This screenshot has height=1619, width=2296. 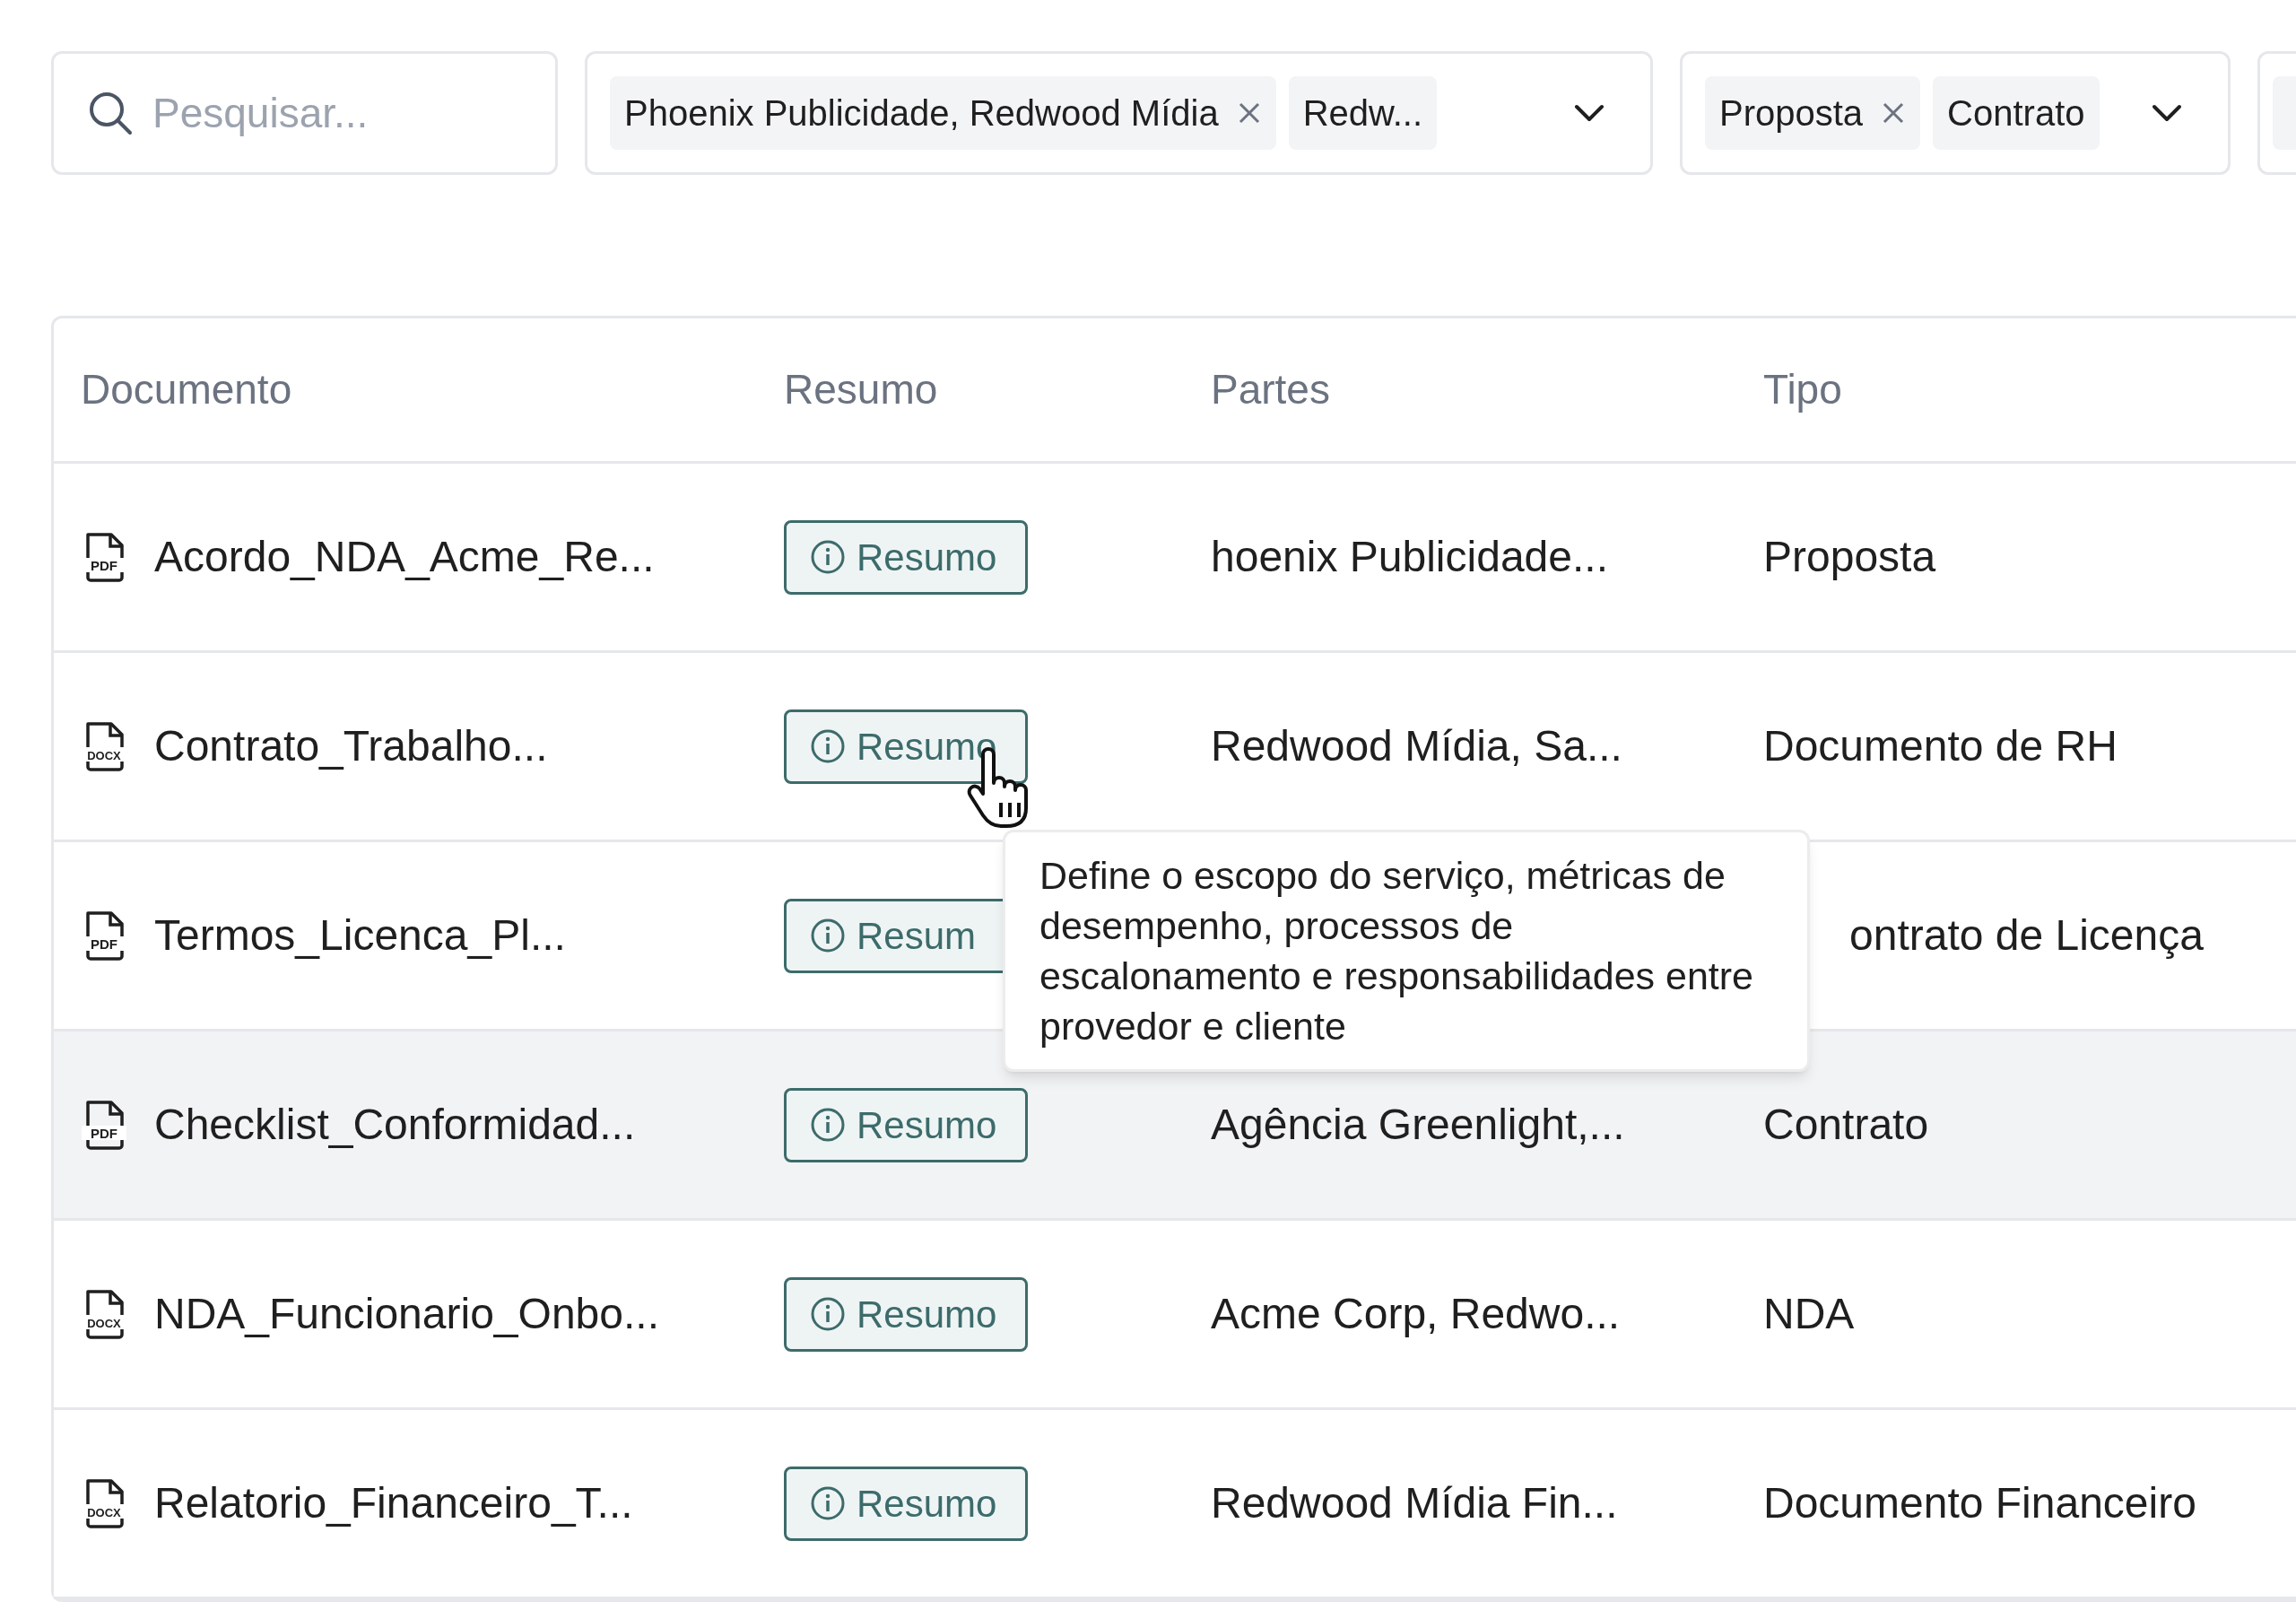 I want to click on type-text: Contrato, so click(x=1846, y=1124).